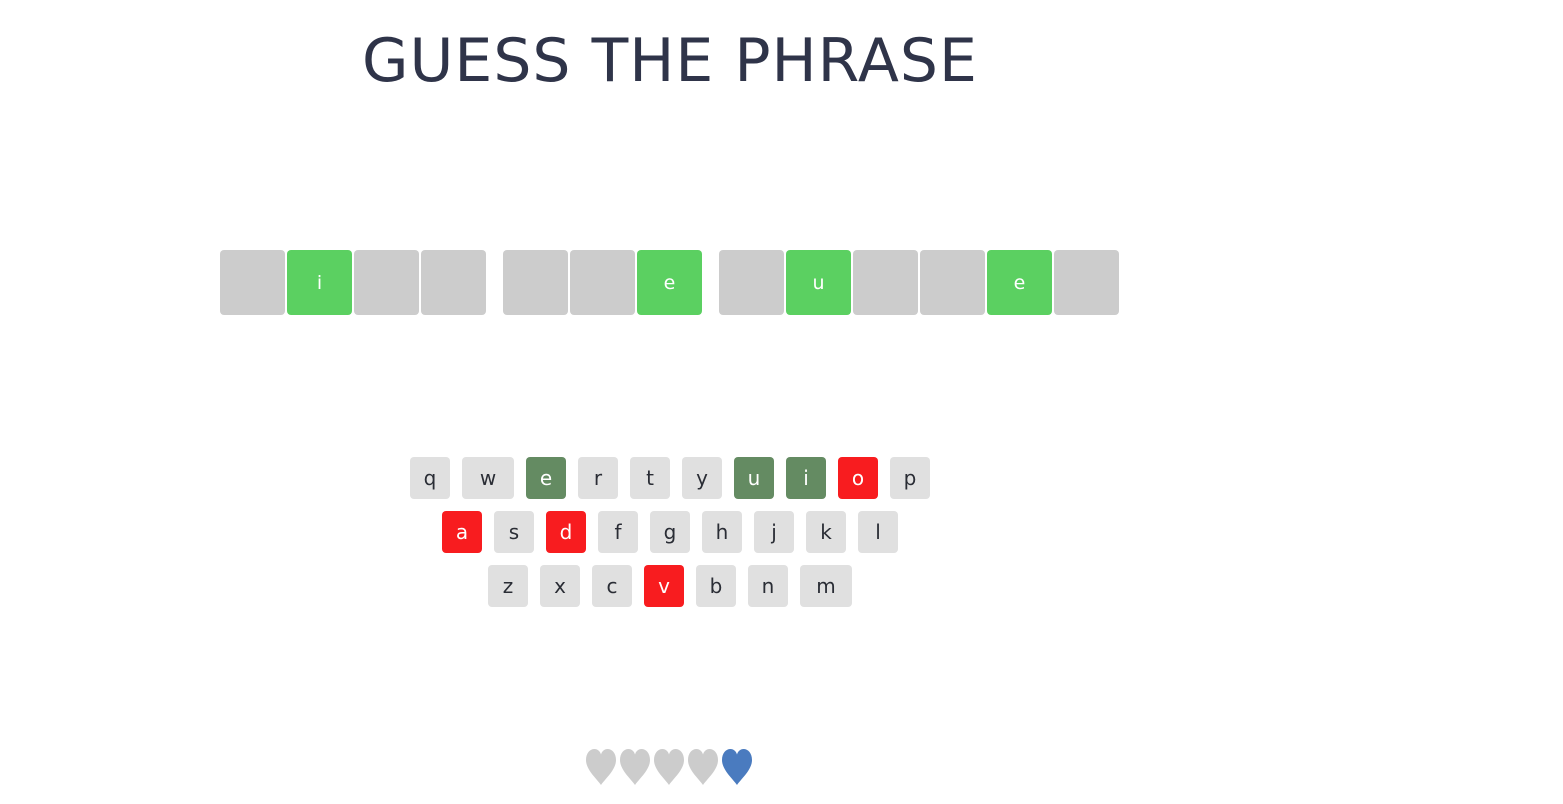 The height and width of the screenshot is (804, 1563). I want to click on letter-tile-revealed: u, so click(818, 282).